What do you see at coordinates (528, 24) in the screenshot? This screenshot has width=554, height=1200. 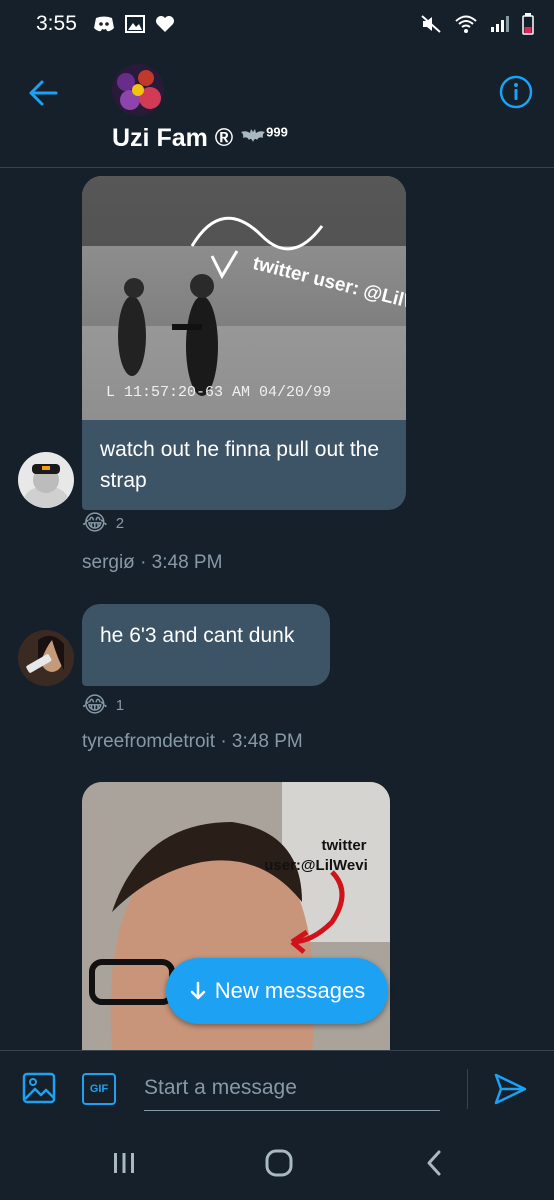 I see `battery-icon` at bounding box center [528, 24].